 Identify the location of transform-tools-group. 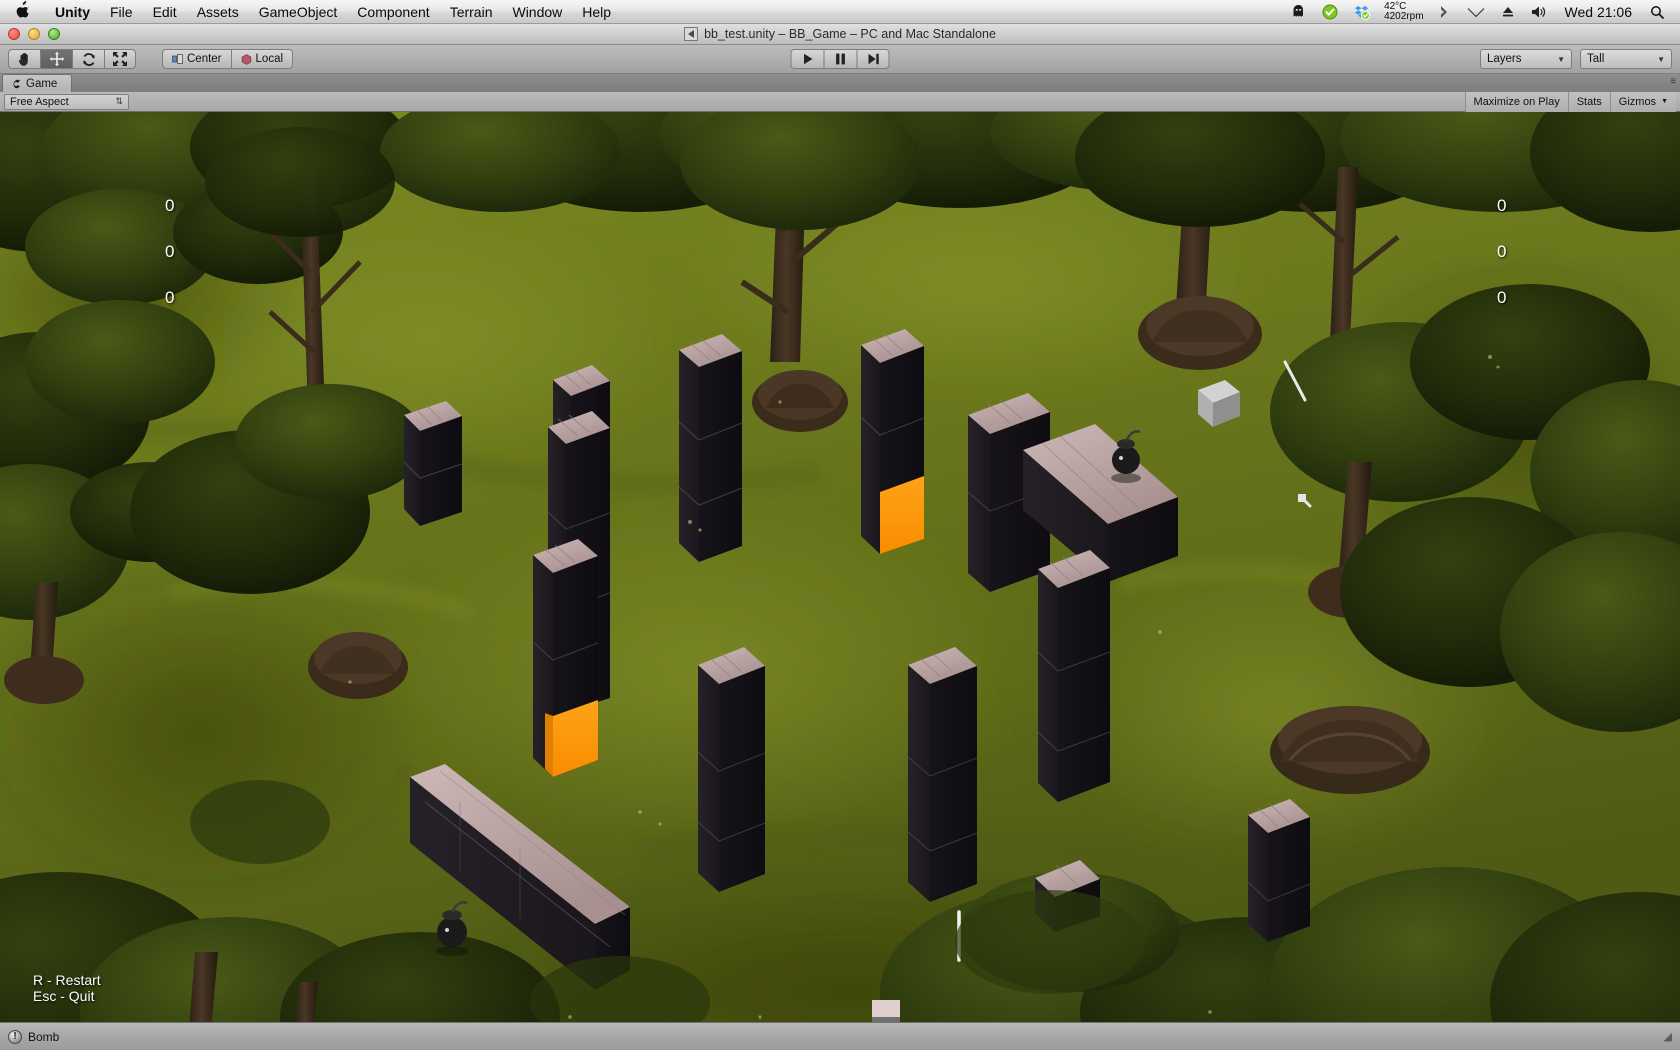
(72, 59).